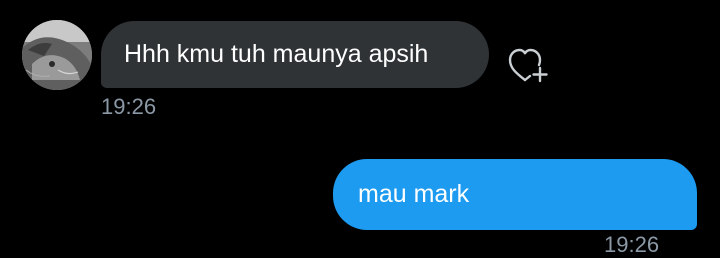 The image size is (720, 258). Describe the element at coordinates (276, 54) in the screenshot. I see `incoming-message-text: Hhh kmu tuh maunya apsih` at that location.